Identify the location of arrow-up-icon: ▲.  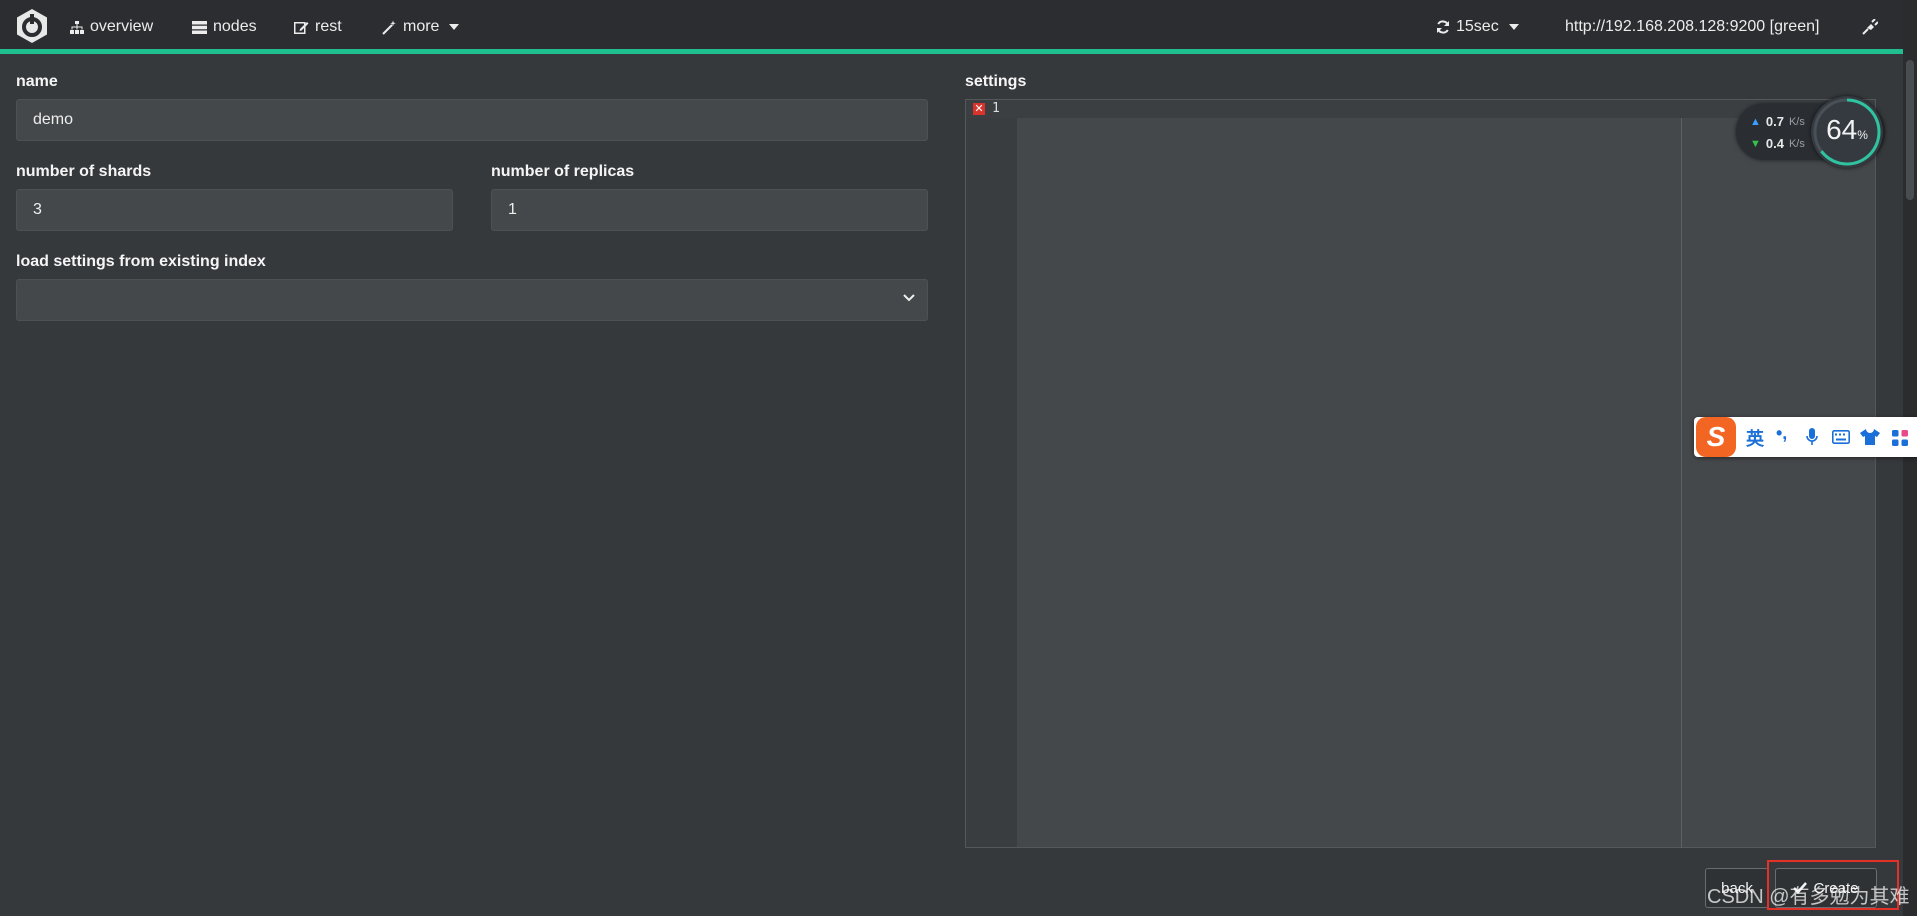
(1755, 121).